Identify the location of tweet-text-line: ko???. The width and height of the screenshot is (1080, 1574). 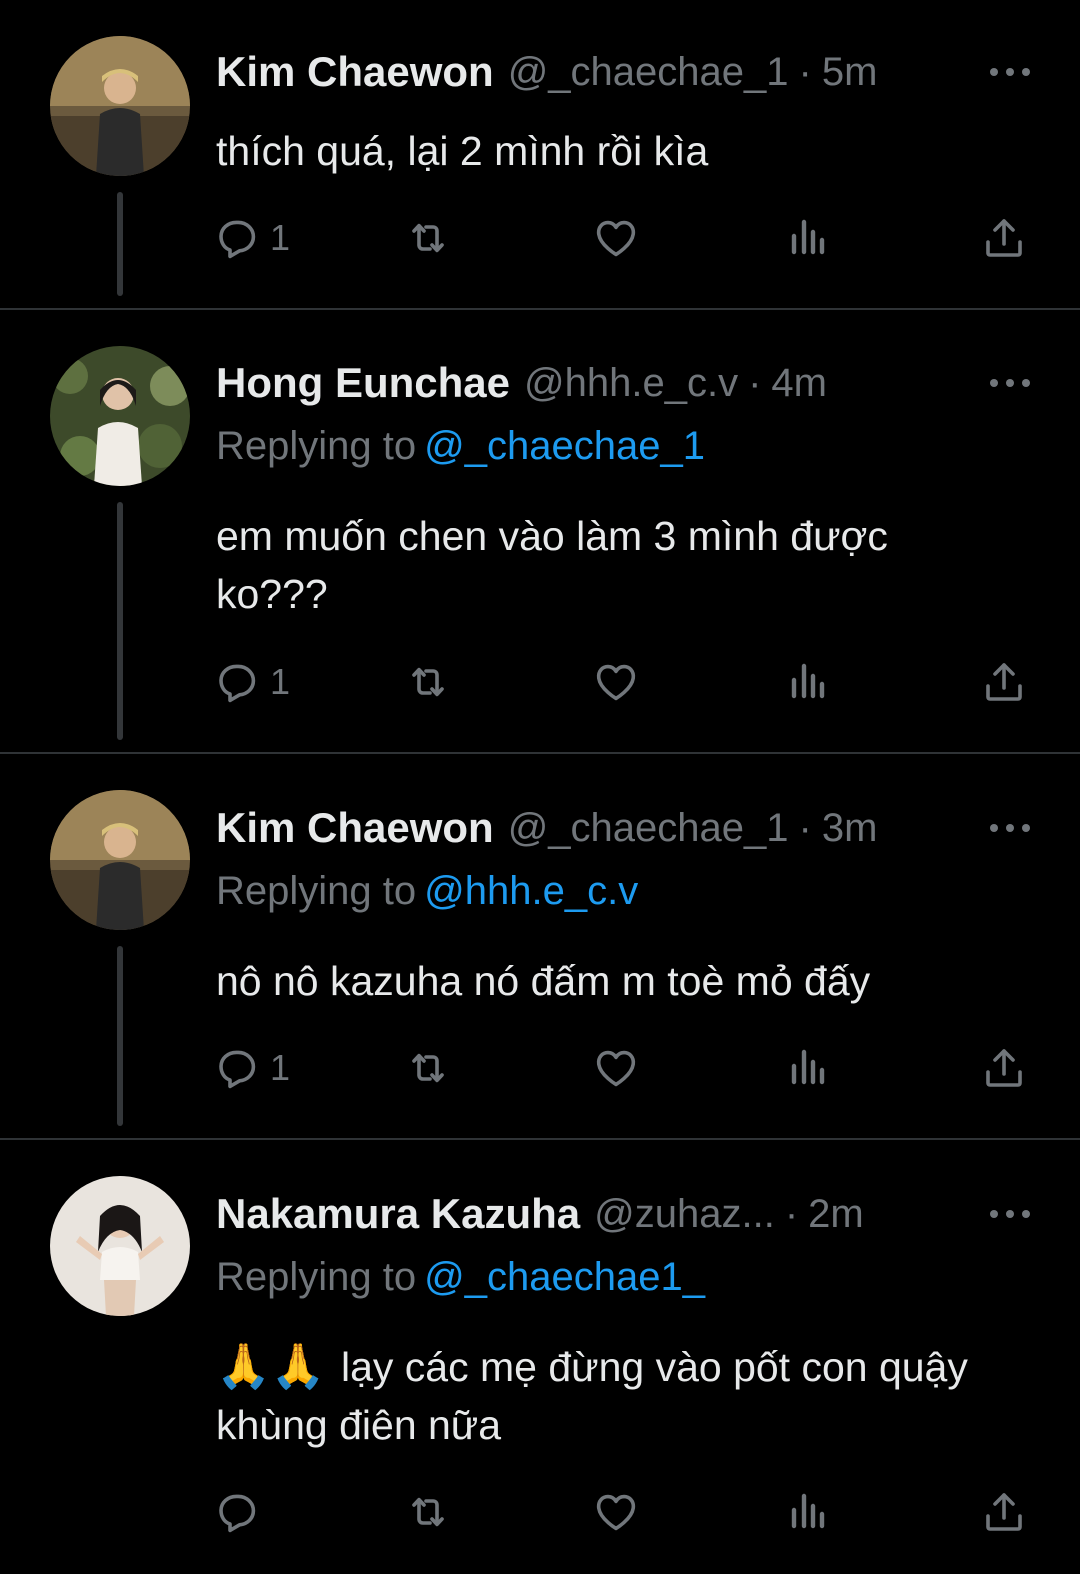
(272, 594).